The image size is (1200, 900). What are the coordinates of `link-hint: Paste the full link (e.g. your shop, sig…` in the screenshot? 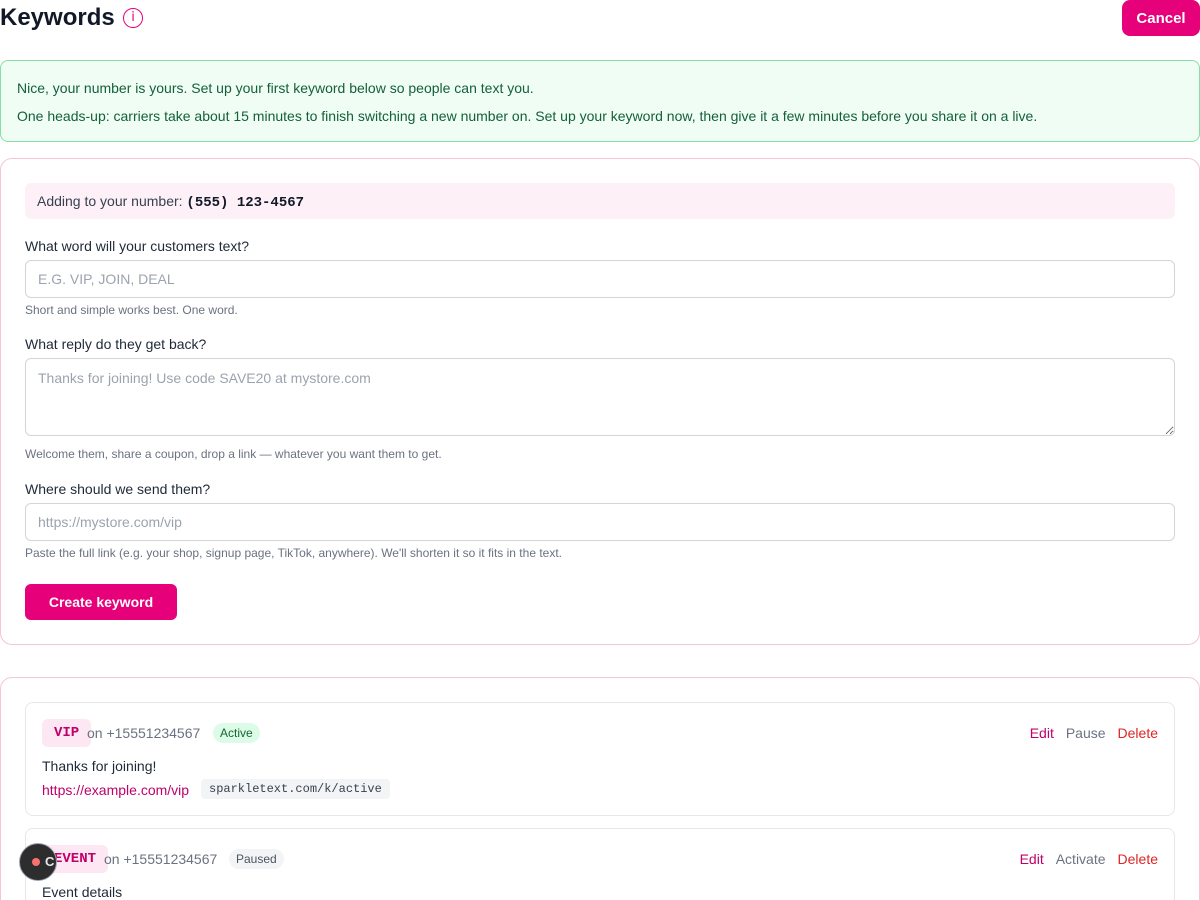 It's located at (293, 553).